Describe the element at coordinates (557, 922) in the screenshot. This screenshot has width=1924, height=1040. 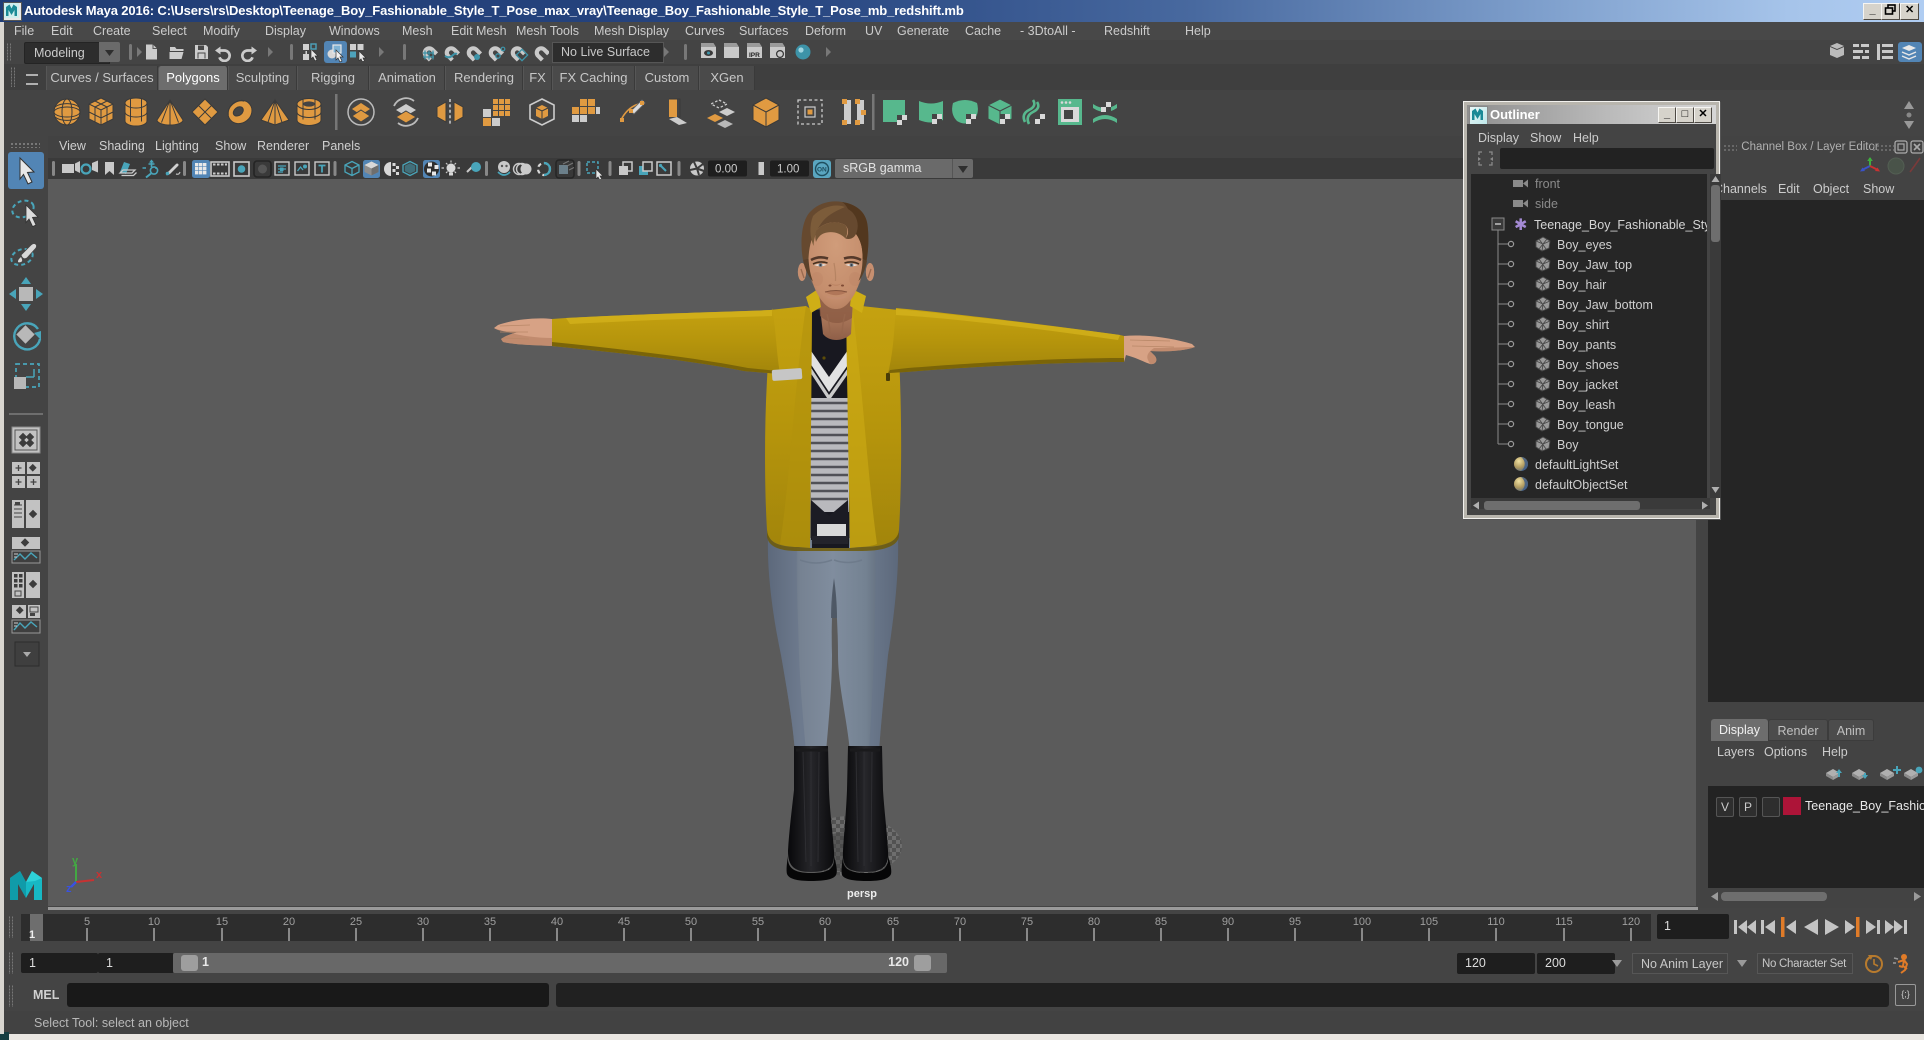
I see `svg-text: 40` at that location.